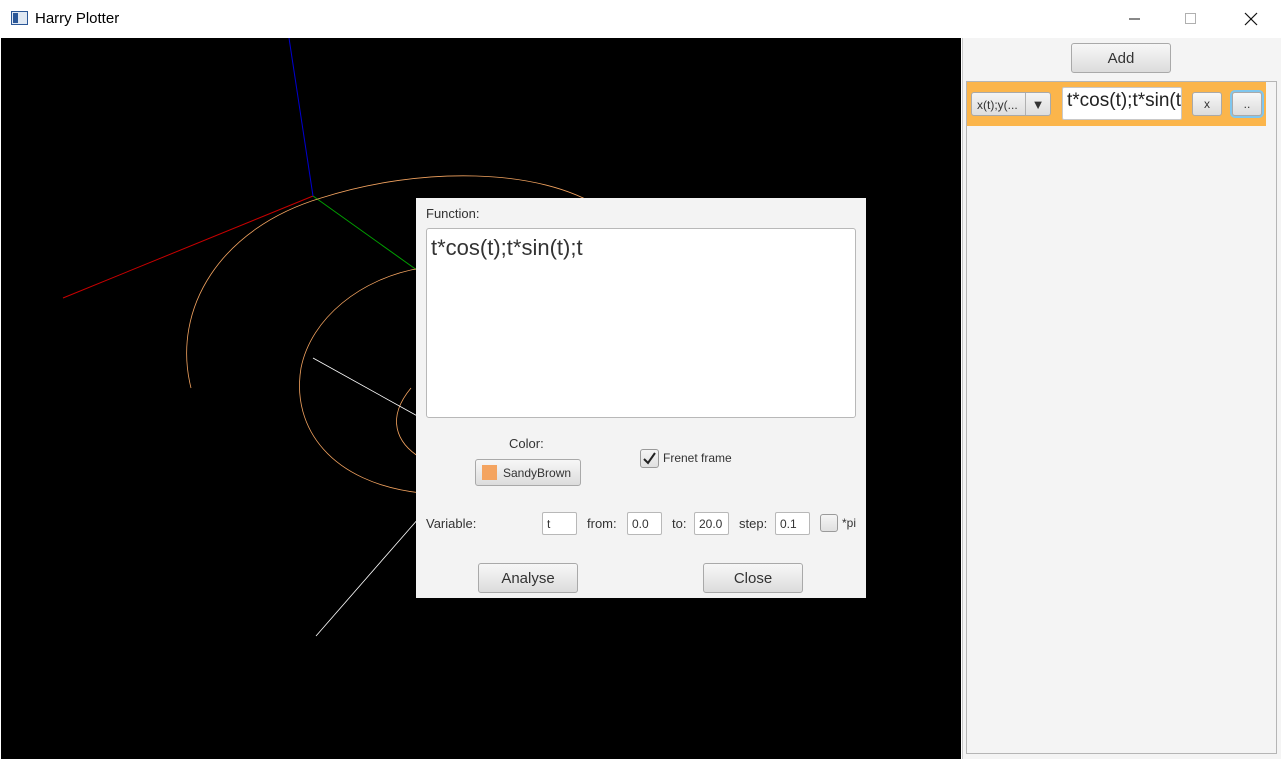 The width and height of the screenshot is (1282, 759). I want to click on y-axis, so click(367, 234).